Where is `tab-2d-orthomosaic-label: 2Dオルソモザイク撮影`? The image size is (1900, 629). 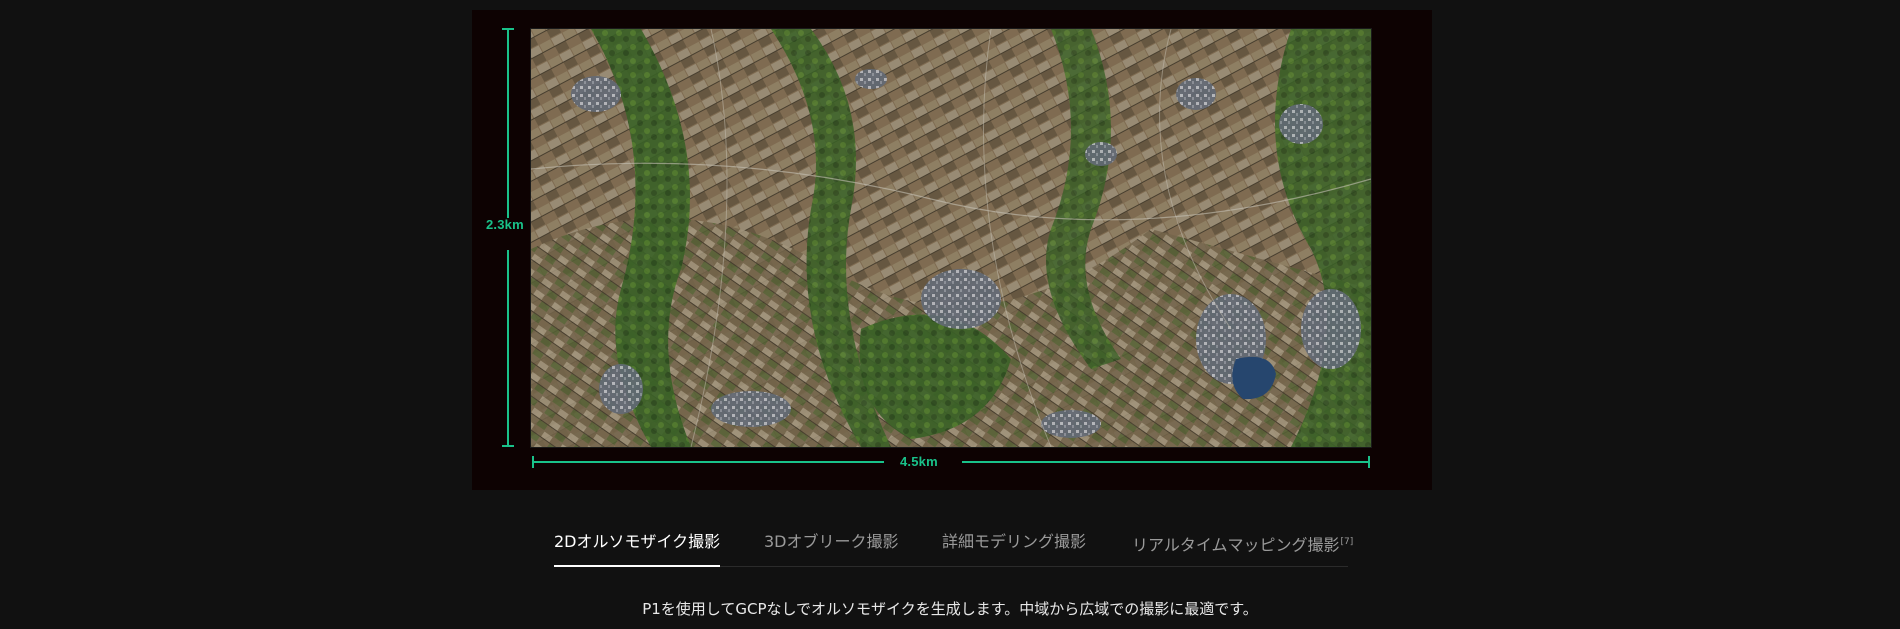 tab-2d-orthomosaic-label: 2Dオルソモザイク撮影 is located at coordinates (637, 541).